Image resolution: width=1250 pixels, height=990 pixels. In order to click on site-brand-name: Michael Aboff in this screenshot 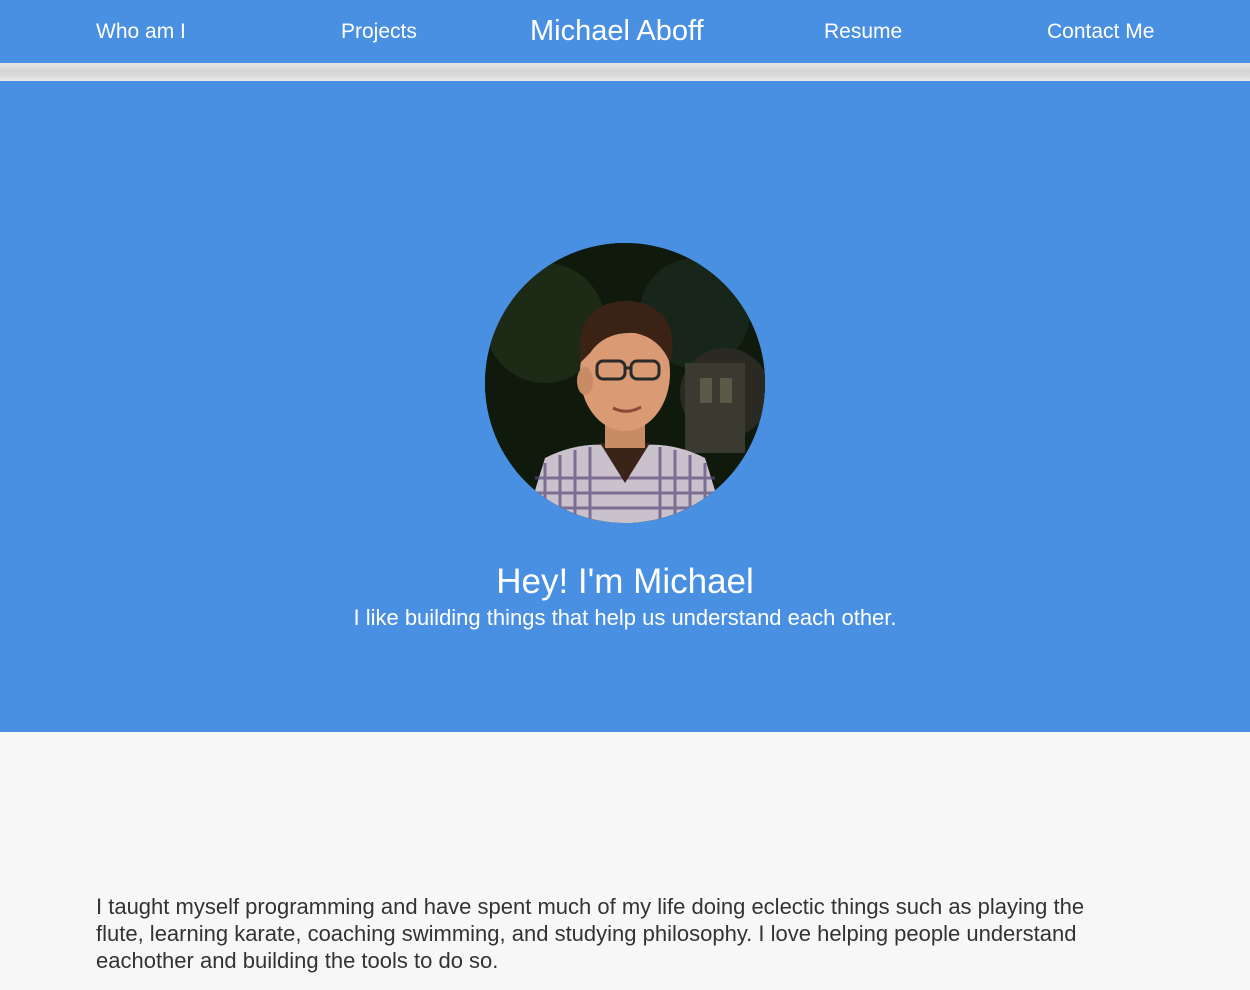, I will do `click(617, 31)`.